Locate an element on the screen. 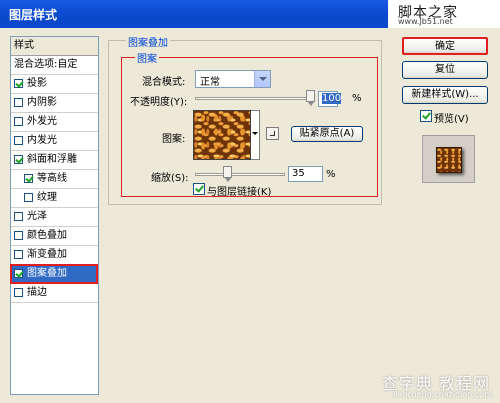 Image resolution: width=500 pixels, height=403 pixels. pattern-dropdown is located at coordinates (255, 135).